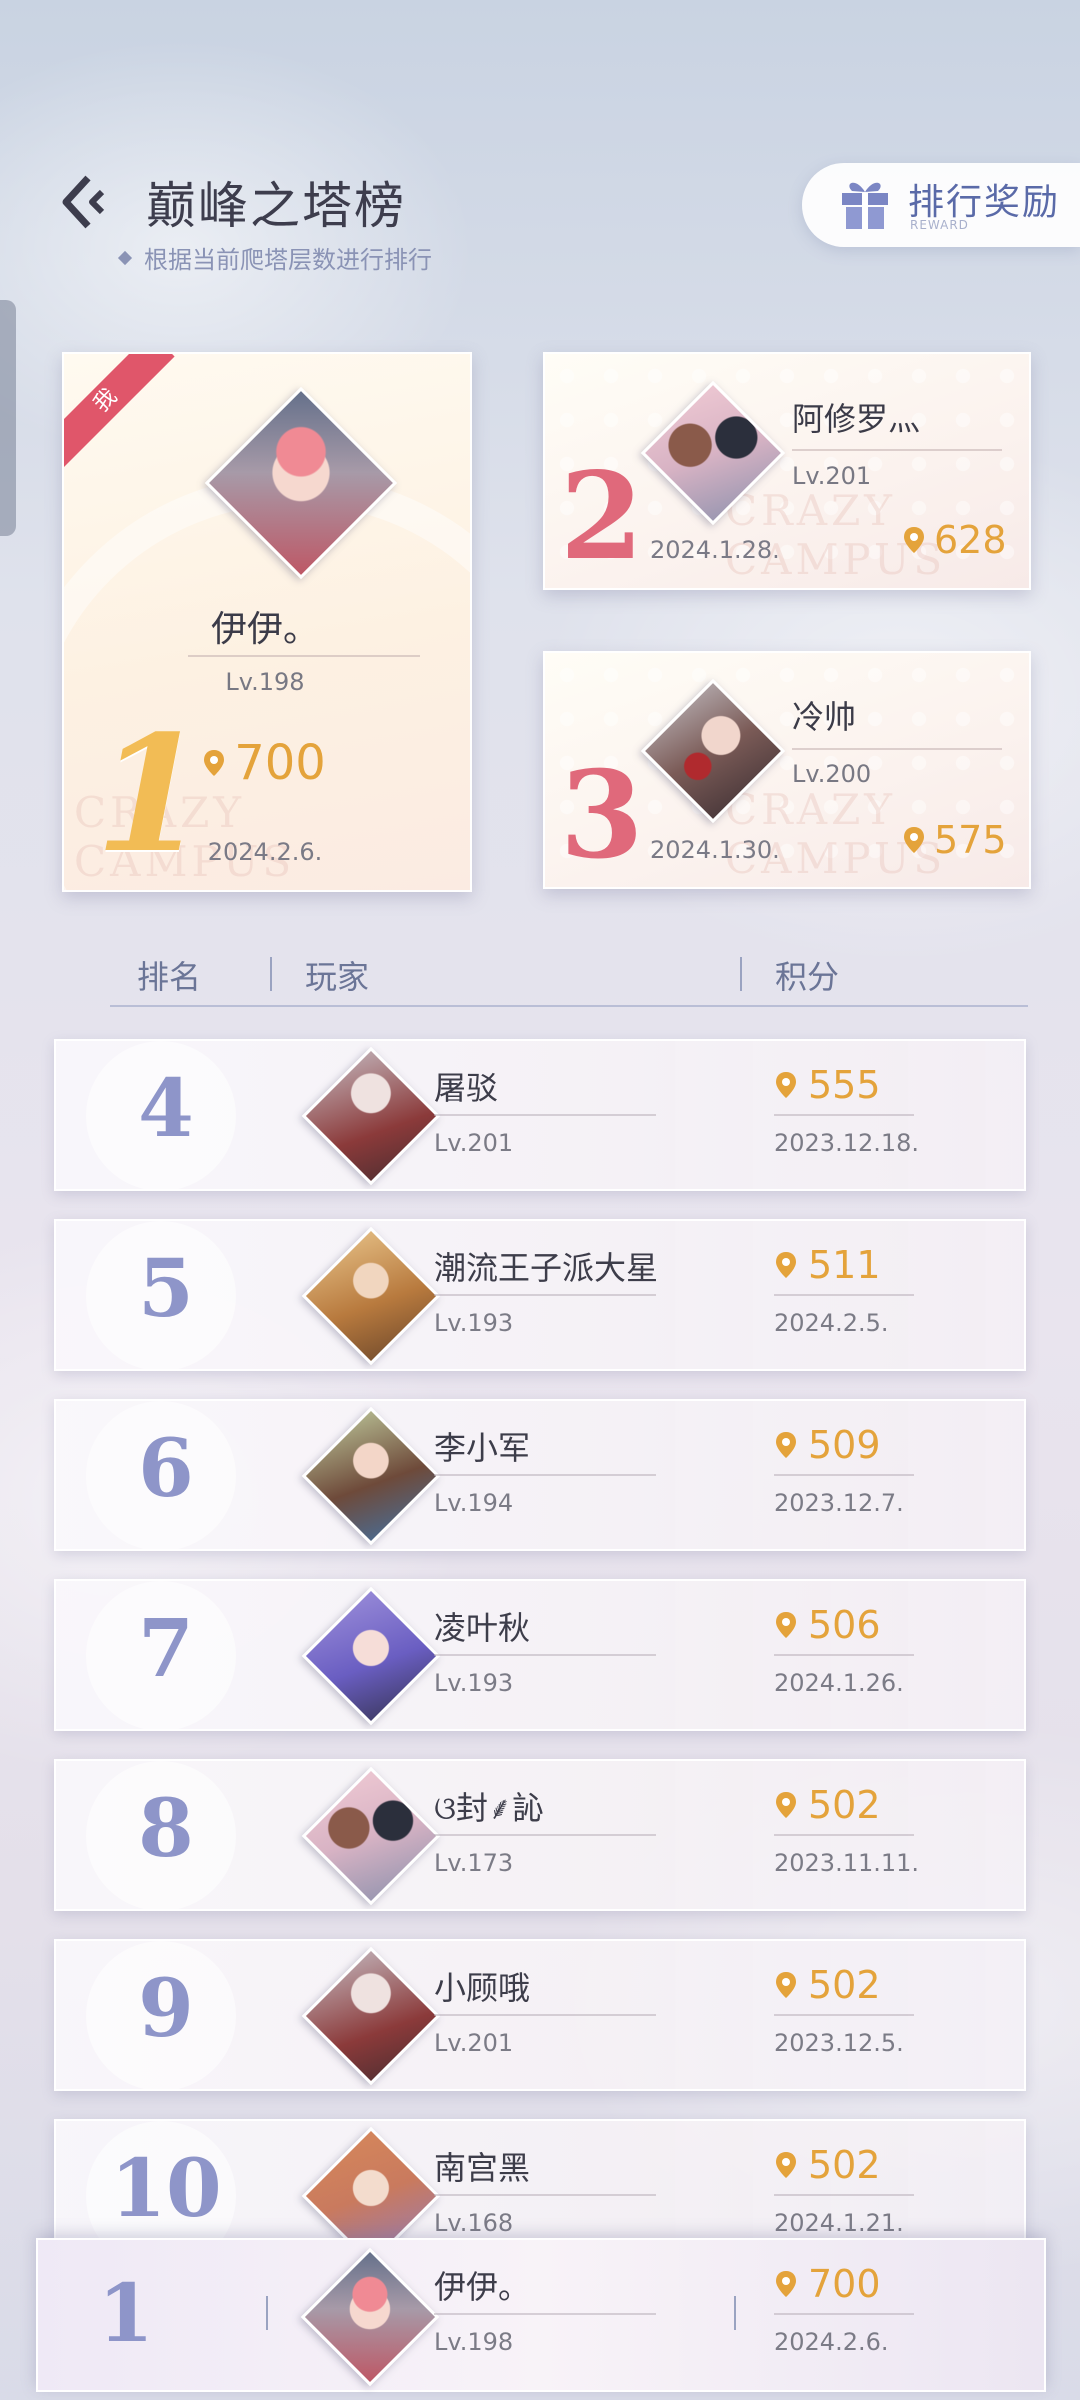 Image resolution: width=1080 pixels, height=2400 pixels. I want to click on player-score: 575, so click(955, 840).